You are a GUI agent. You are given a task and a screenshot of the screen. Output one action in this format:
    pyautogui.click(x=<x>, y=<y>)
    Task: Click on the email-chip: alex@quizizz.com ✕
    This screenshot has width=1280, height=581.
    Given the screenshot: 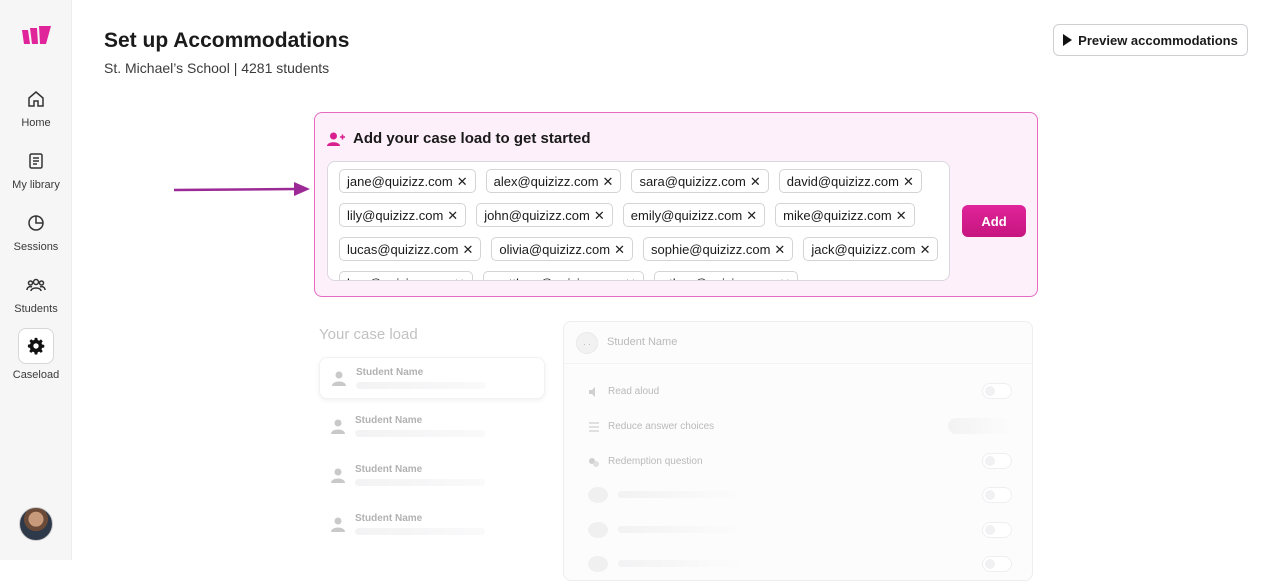 What is the action you would take?
    pyautogui.click(x=553, y=181)
    